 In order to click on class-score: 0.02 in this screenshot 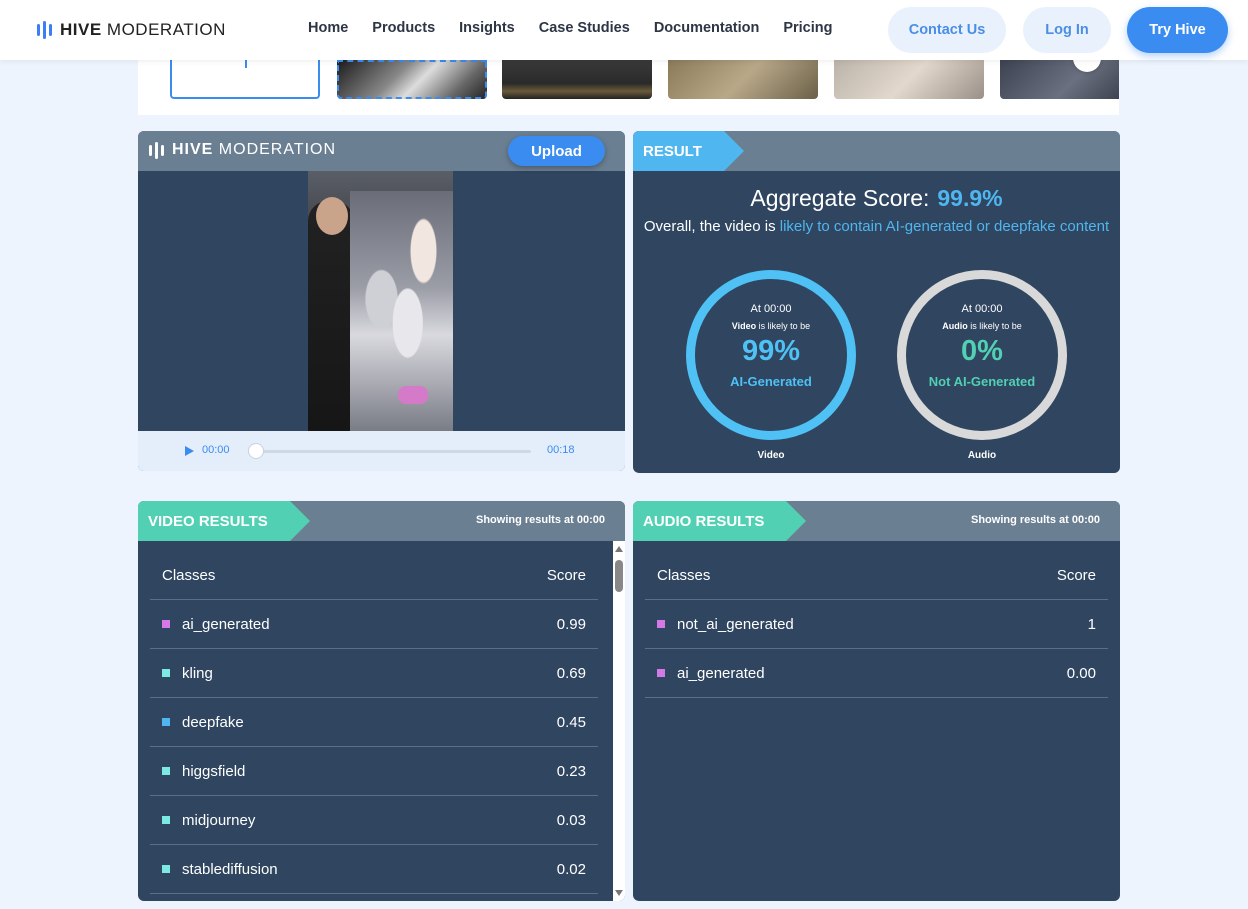, I will do `click(571, 869)`.